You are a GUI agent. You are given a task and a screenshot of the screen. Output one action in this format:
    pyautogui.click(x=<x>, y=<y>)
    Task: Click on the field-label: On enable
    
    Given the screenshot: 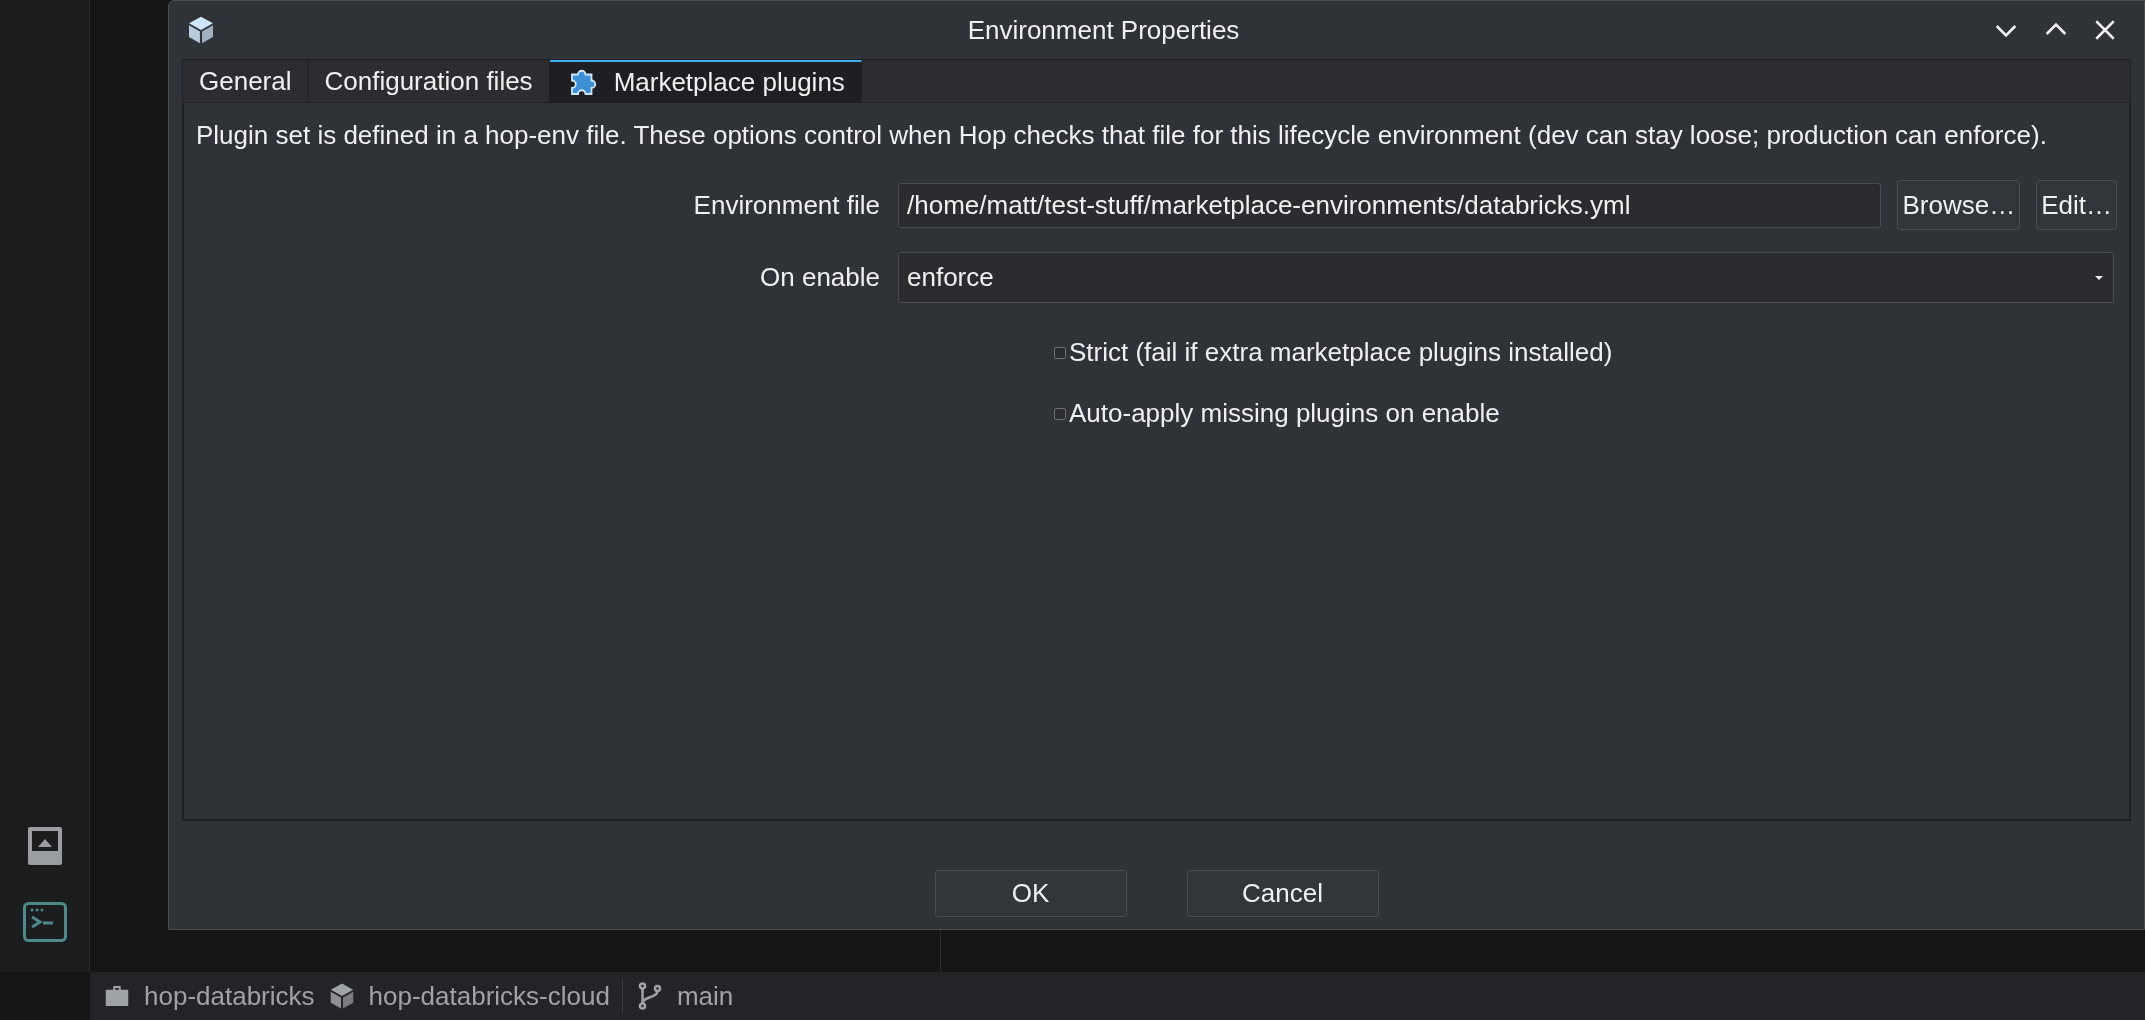 What is the action you would take?
    pyautogui.click(x=819, y=277)
    